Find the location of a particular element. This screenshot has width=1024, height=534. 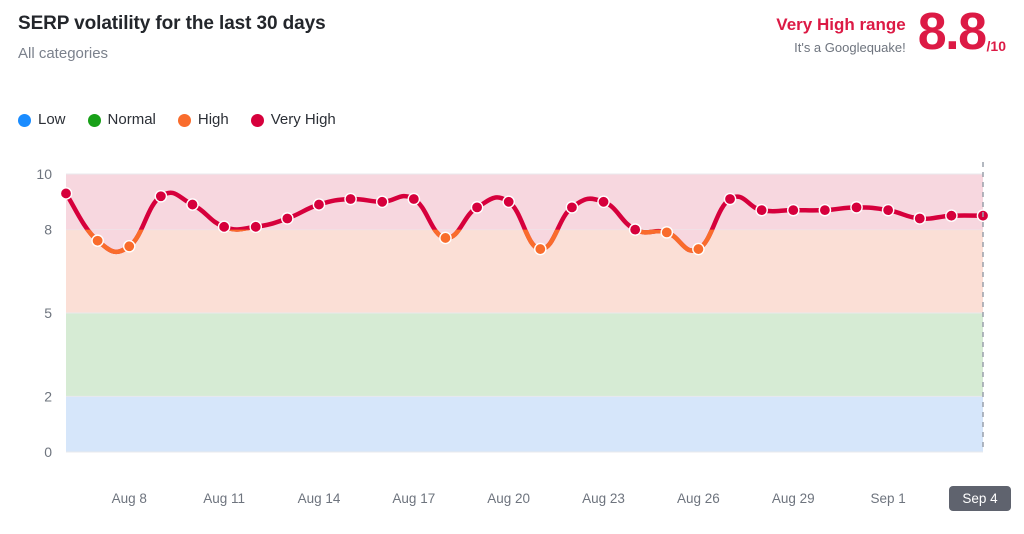

score-value-group: 8.8 /10 is located at coordinates (961, 32).